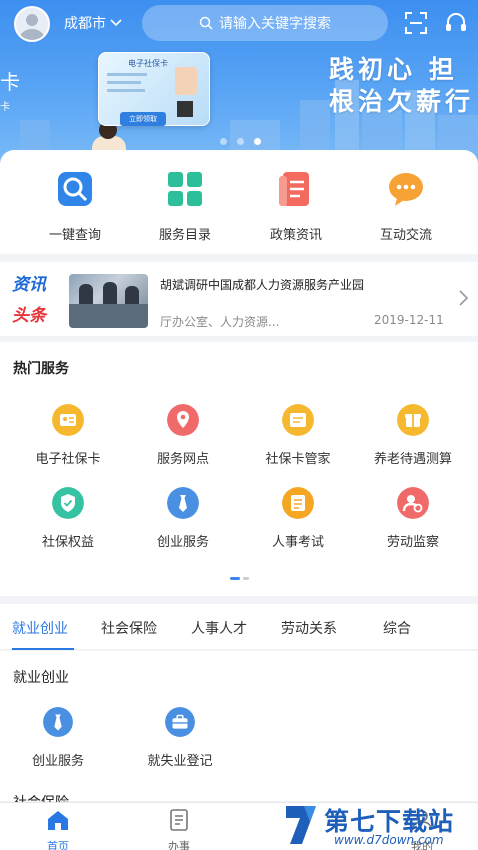 This screenshot has height=850, width=478. Describe the element at coordinates (297, 542) in the screenshot. I see `service-label: 人事考试` at that location.